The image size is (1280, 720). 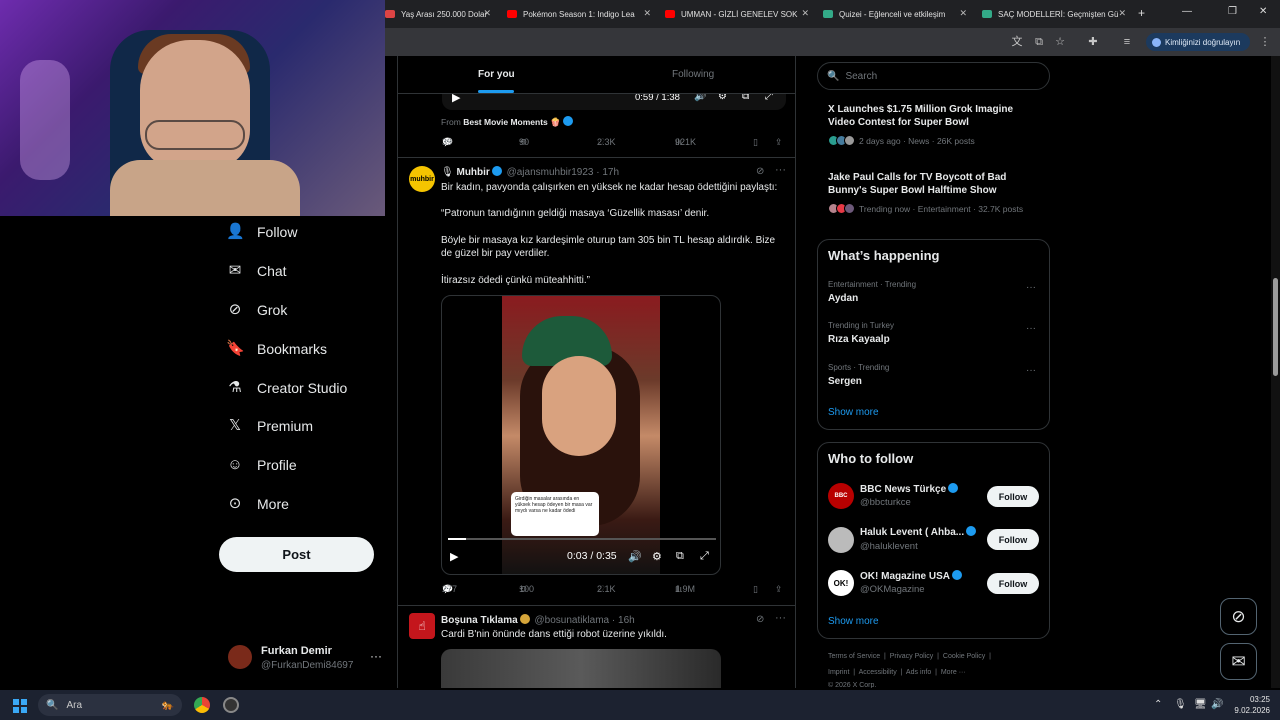 What do you see at coordinates (1017, 42) in the screenshot?
I see `translate-icon: 文` at bounding box center [1017, 42].